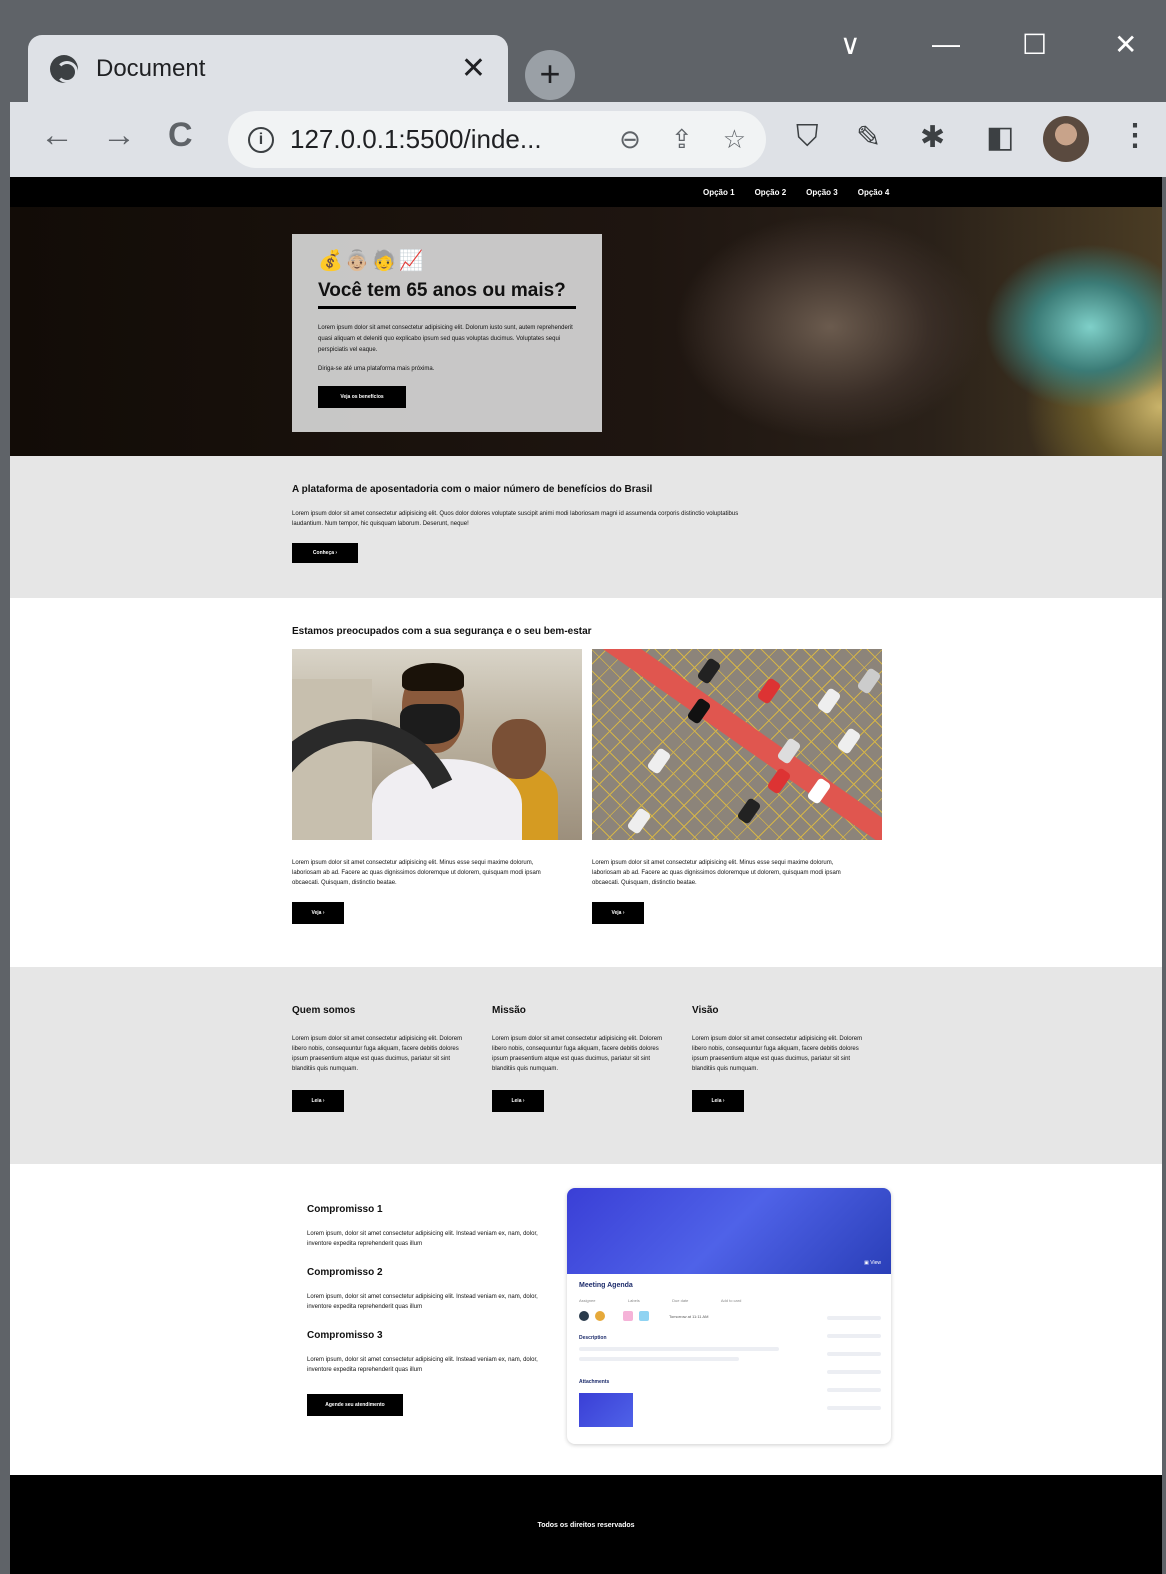  Describe the element at coordinates (680, 1300) in the screenshot. I see `screenshot-label: Due date` at that location.